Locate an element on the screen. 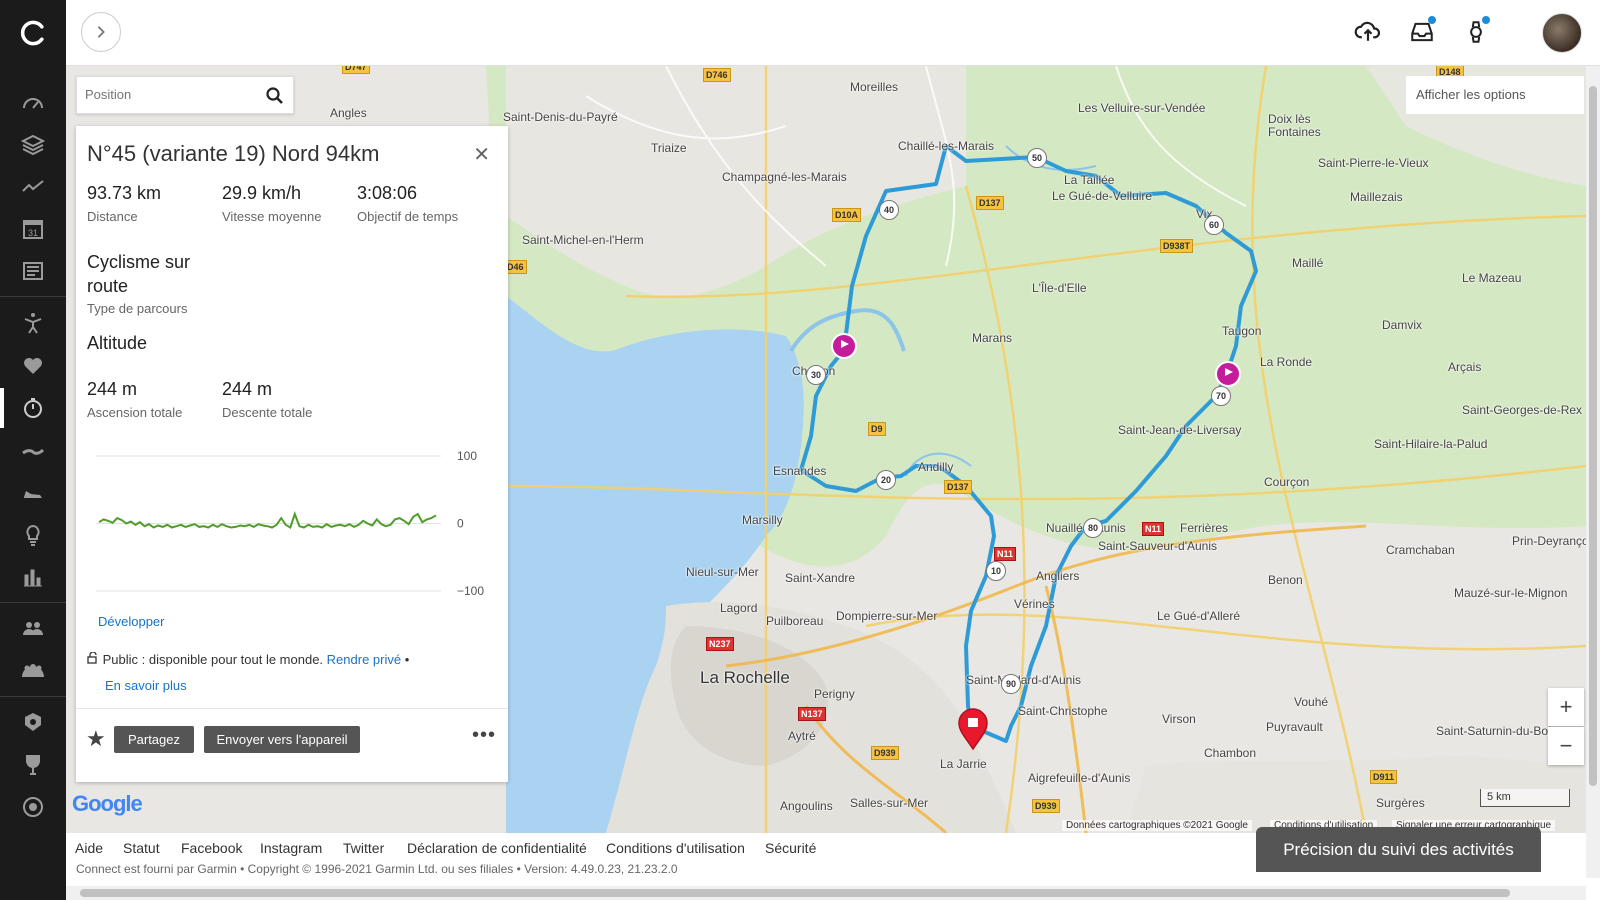  activity-tracking-accuracy-button: Précision du suivi des activités is located at coordinates (1398, 849).